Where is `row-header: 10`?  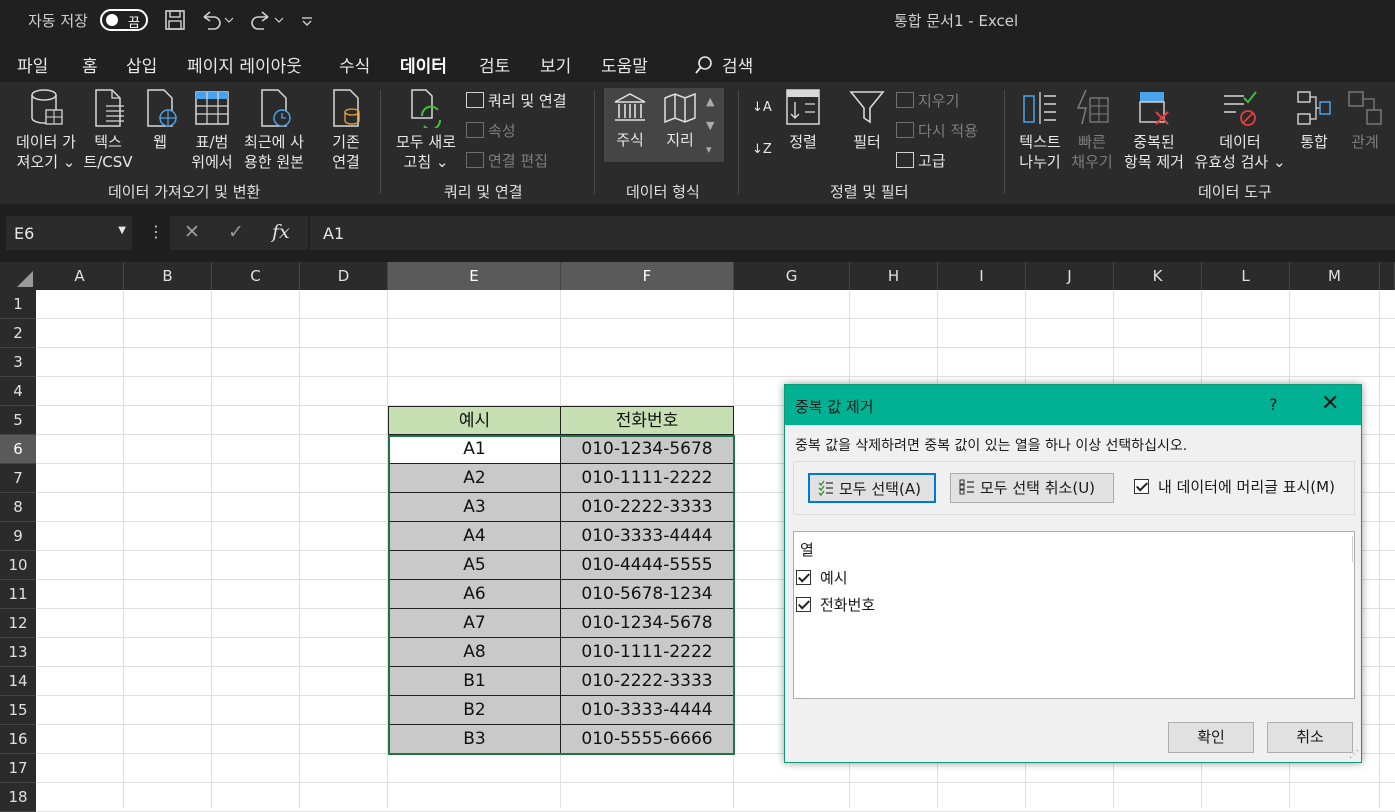
row-header: 10 is located at coordinates (18, 565).